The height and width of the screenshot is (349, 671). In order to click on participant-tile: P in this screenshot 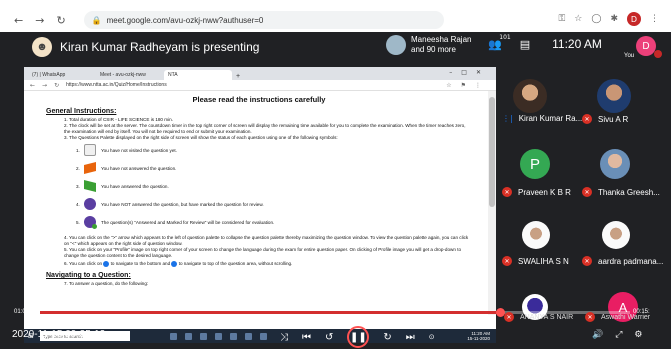, I will do `click(535, 164)`.